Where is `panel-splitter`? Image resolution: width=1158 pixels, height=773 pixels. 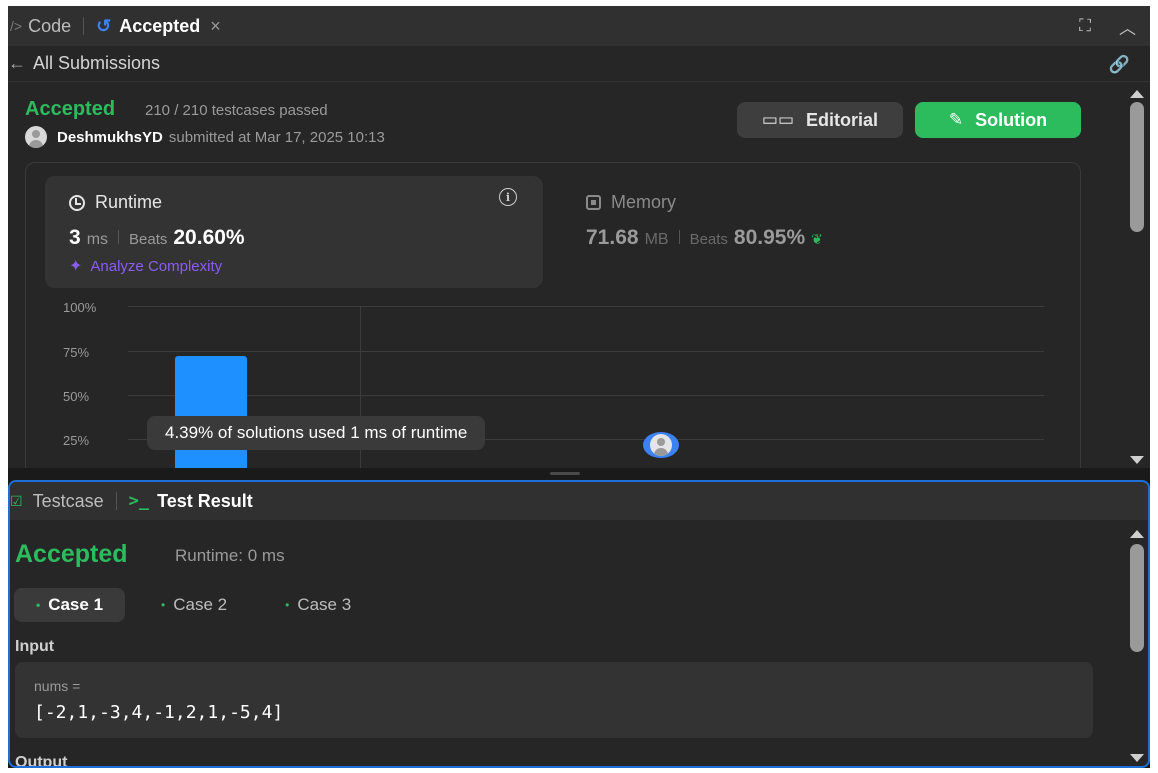
panel-splitter is located at coordinates (579, 474).